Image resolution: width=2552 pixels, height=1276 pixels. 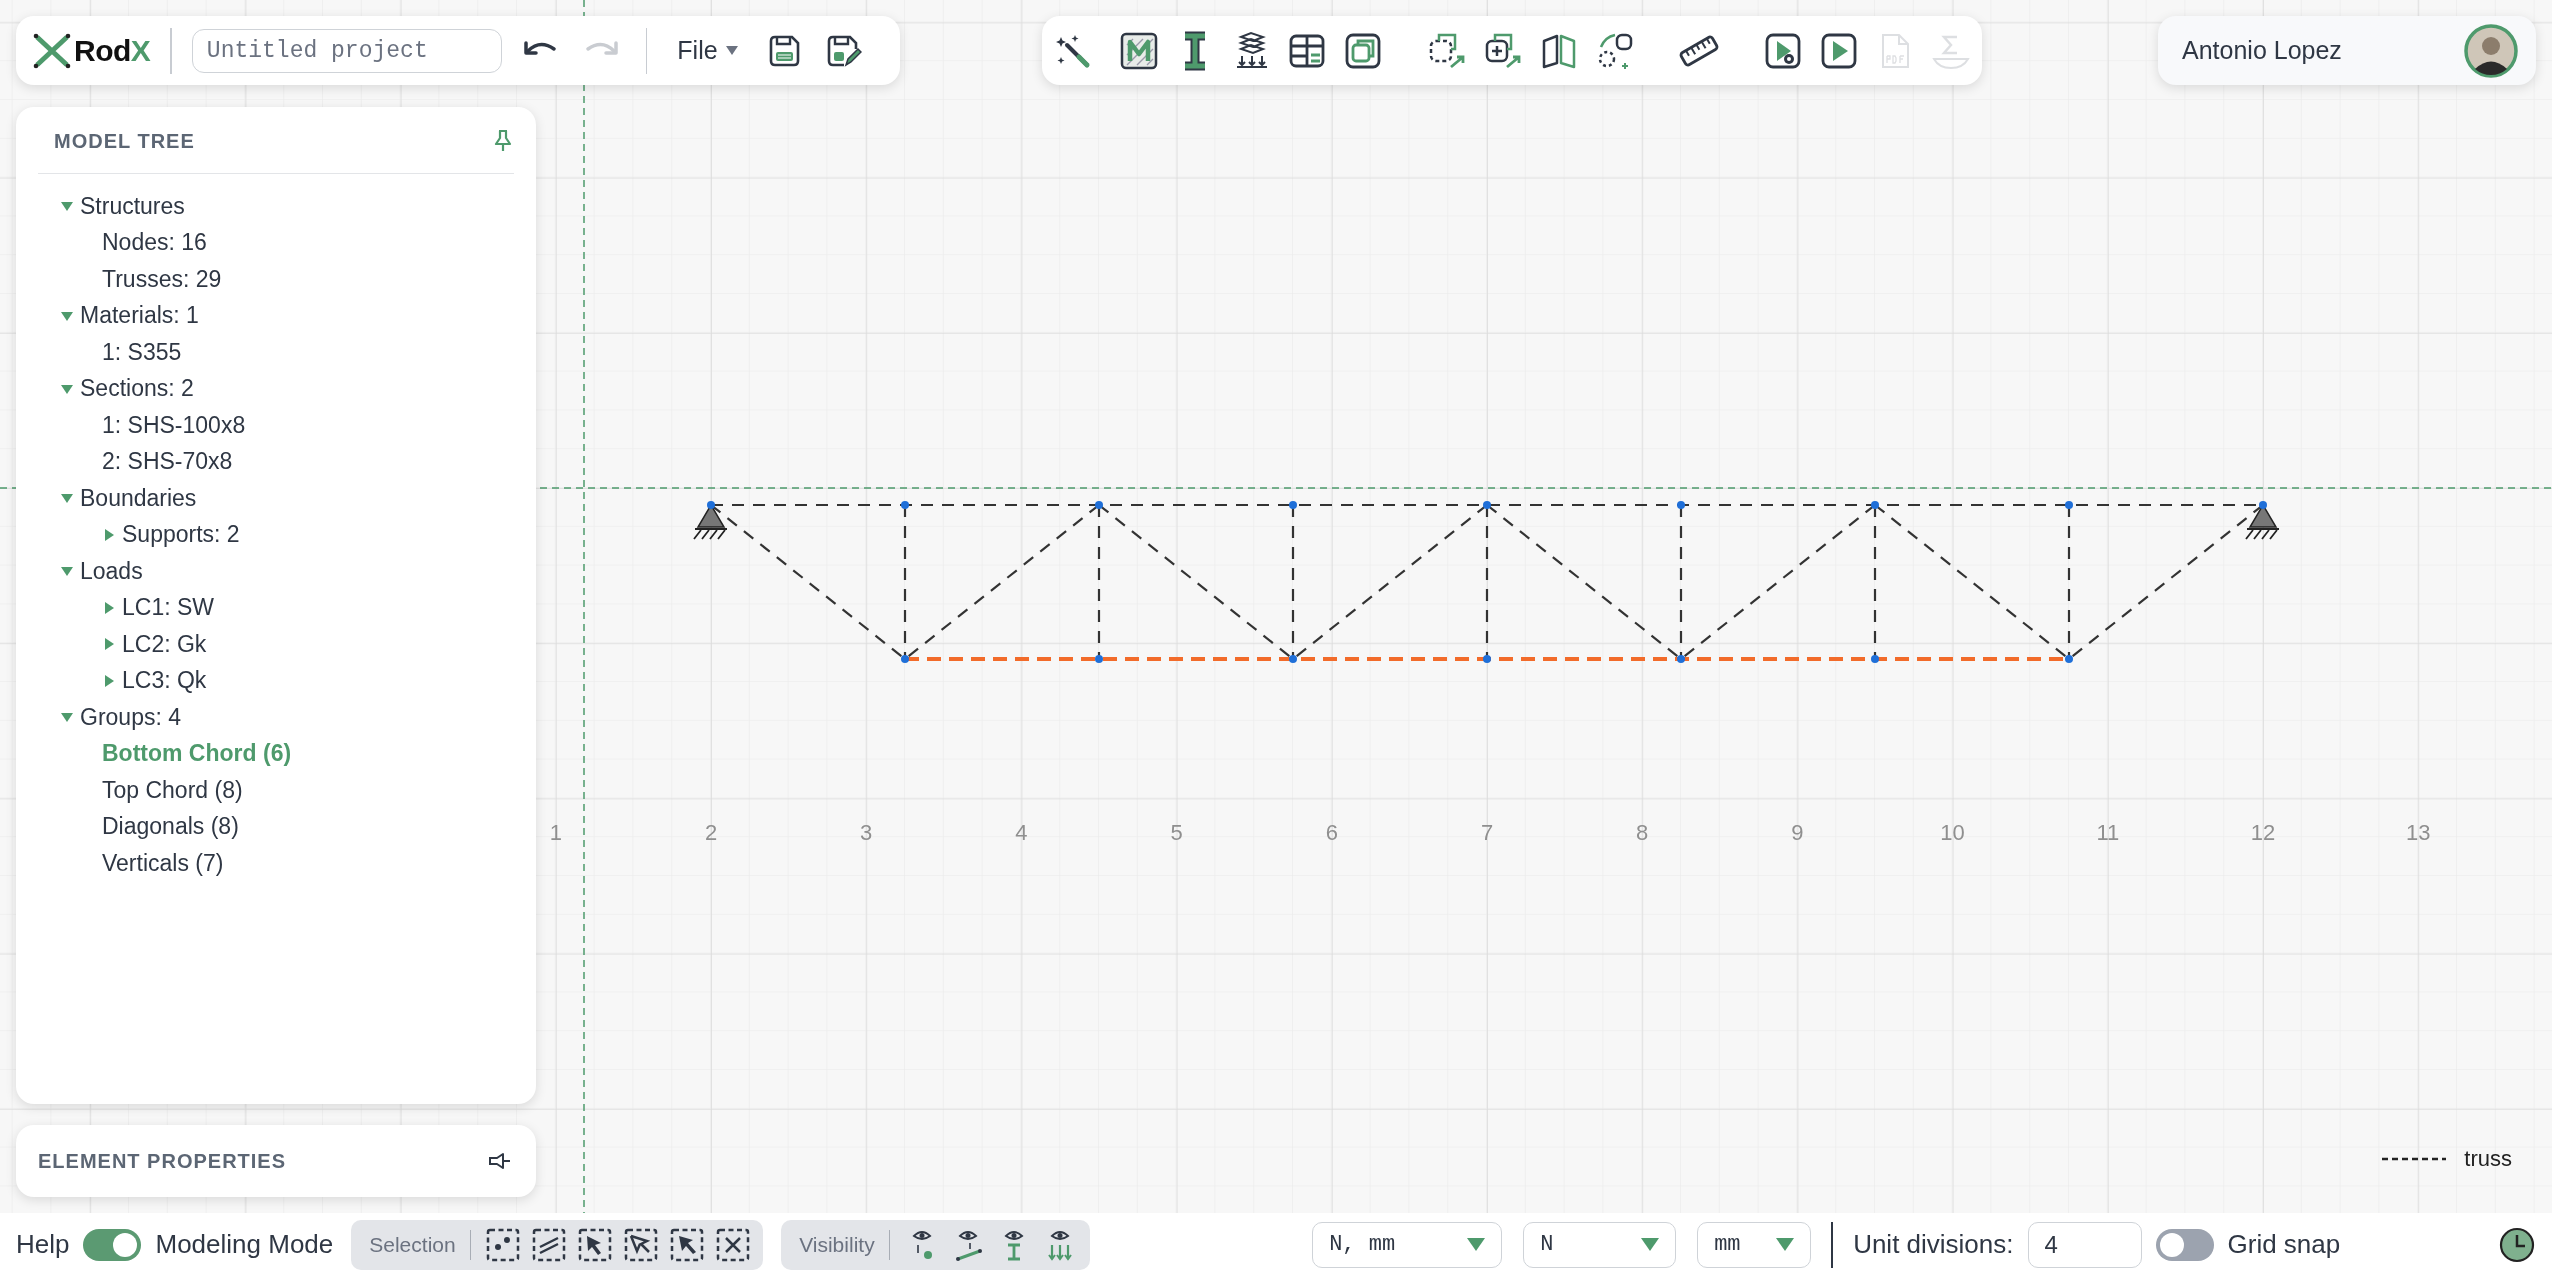 What do you see at coordinates (1487, 832) in the screenshot?
I see `axis-label: 7` at bounding box center [1487, 832].